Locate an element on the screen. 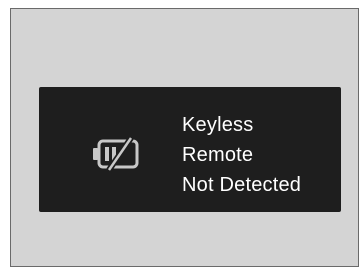  warning-message: Keyless Remote Not Detected is located at coordinates (241, 155).